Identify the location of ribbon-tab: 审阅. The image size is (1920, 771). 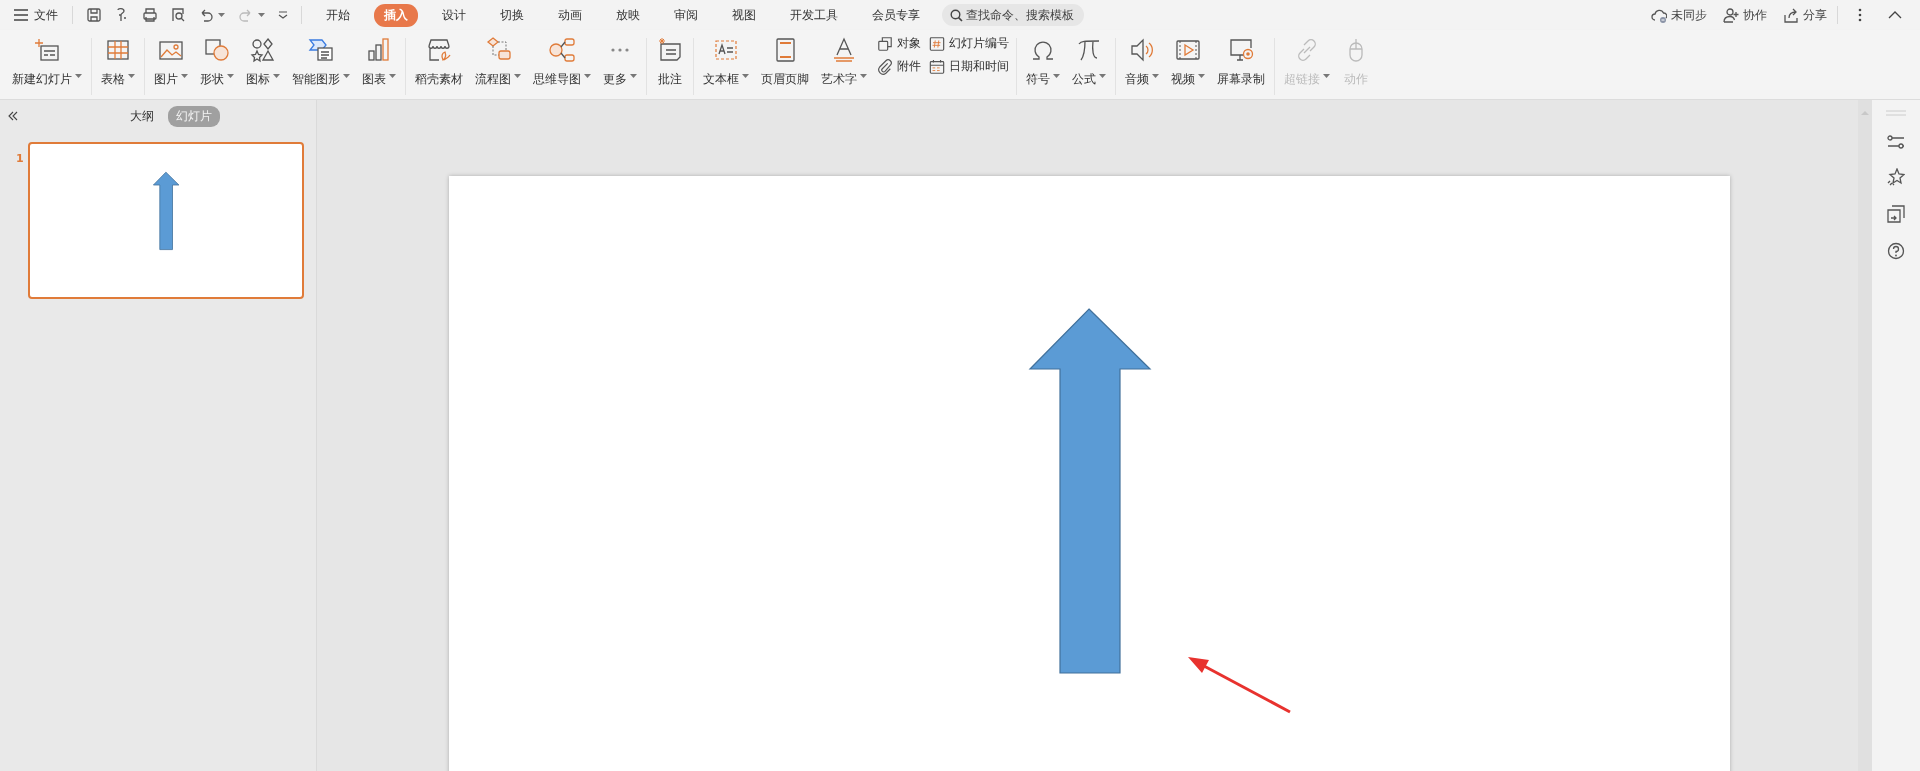
(686, 15).